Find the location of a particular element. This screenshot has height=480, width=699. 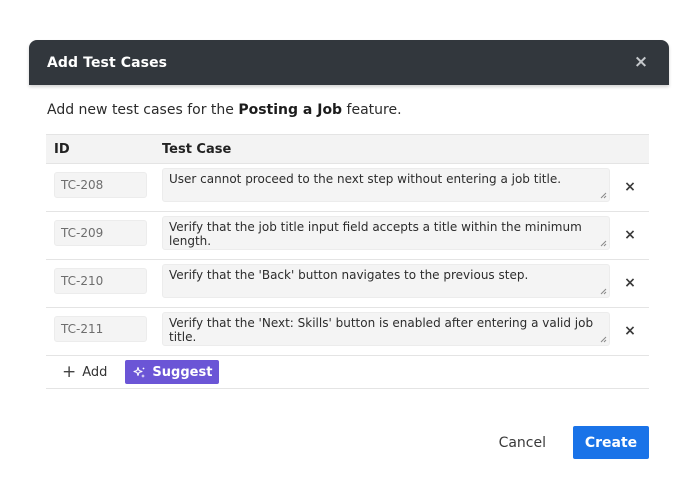

create-button: Create is located at coordinates (611, 442).